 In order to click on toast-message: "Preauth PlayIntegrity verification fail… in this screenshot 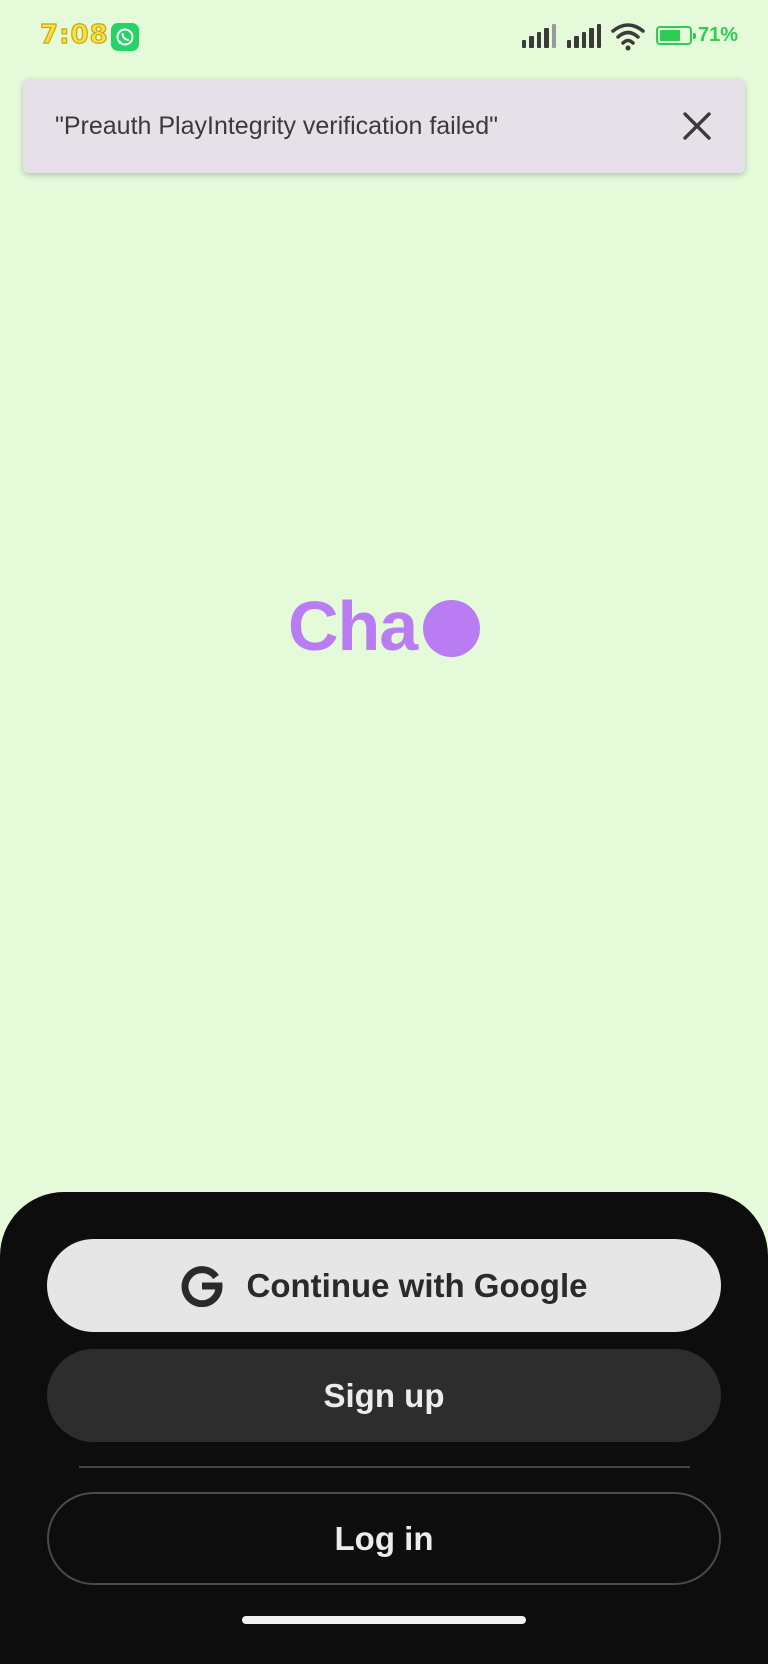, I will do `click(276, 126)`.